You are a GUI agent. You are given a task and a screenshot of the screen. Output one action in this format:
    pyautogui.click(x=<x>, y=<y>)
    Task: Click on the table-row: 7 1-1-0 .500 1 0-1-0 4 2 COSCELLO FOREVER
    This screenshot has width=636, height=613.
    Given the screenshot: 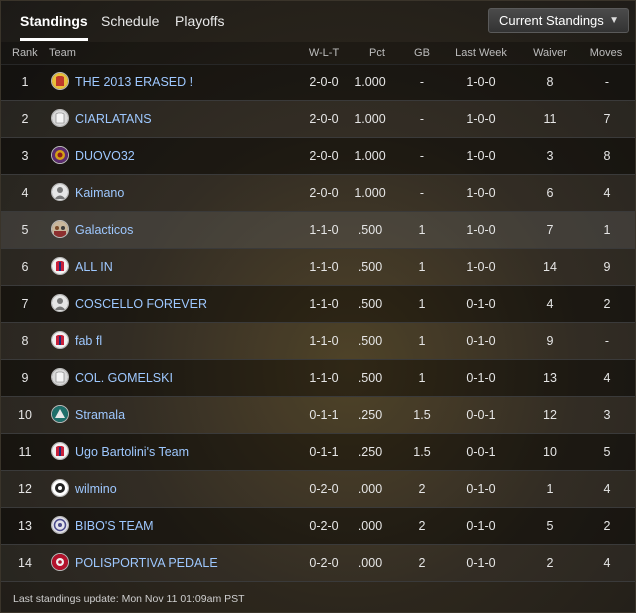 What is the action you would take?
    pyautogui.click(x=318, y=304)
    